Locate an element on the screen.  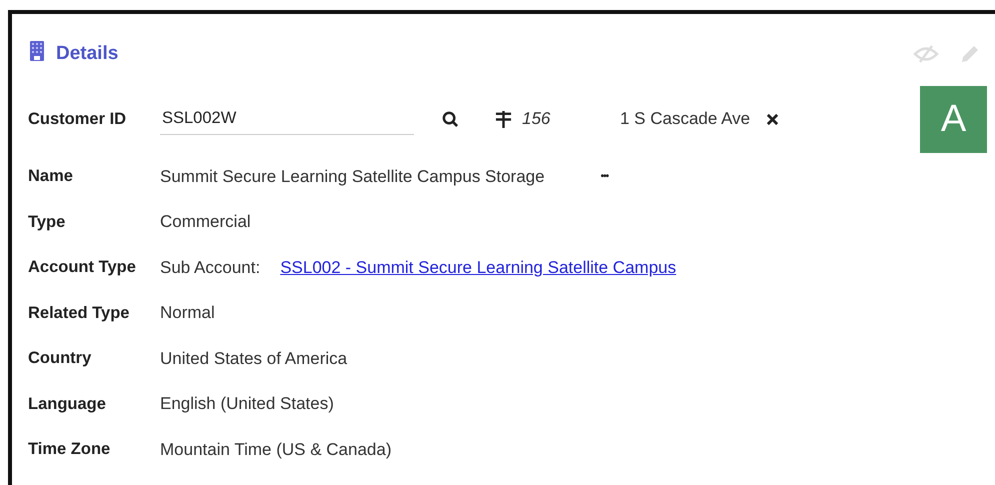
field-label: Related Type is located at coordinates (79, 313).